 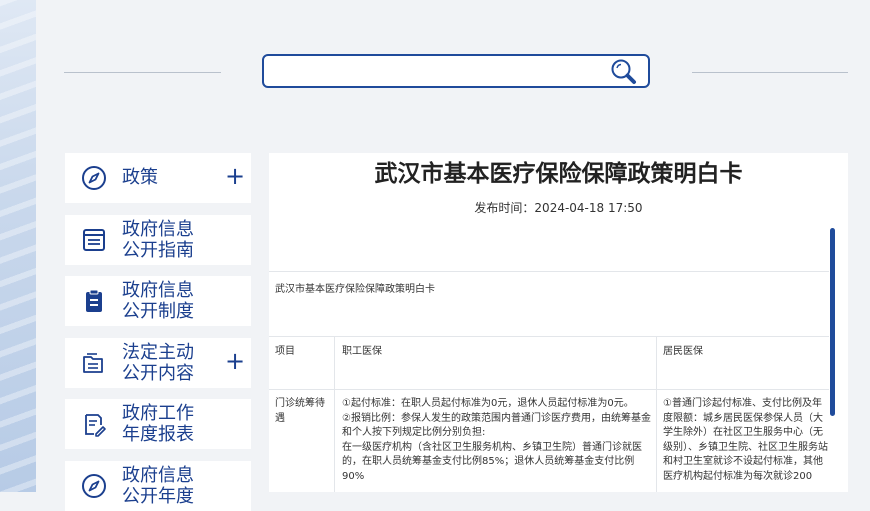 I want to click on sidebar-item-disclosure-guide: 政府信息 公开指南, so click(x=158, y=240).